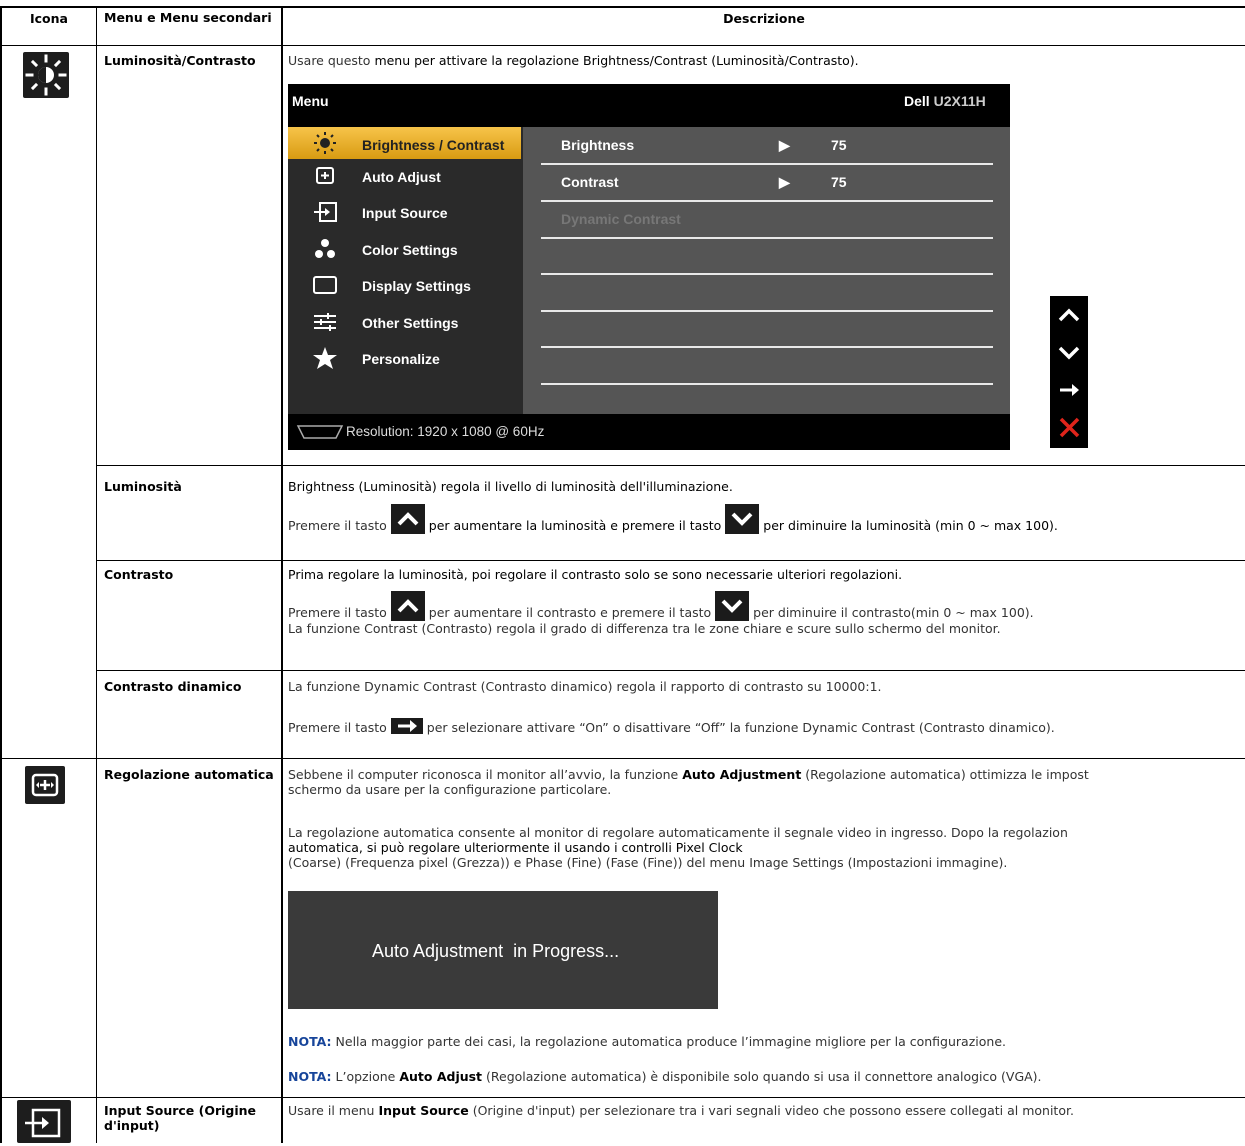 The height and width of the screenshot is (1146, 1245). Describe the element at coordinates (764, 18) in the screenshot. I see `header-description: Descrizione` at that location.